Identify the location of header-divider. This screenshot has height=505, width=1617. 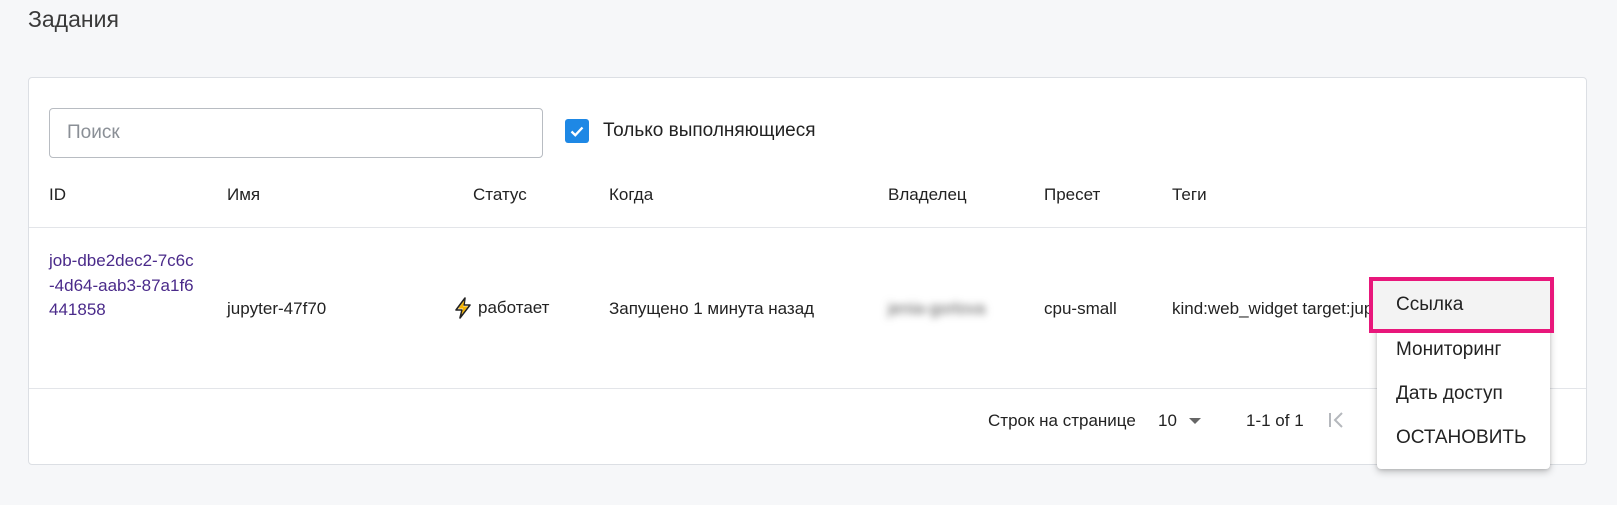
(807, 227).